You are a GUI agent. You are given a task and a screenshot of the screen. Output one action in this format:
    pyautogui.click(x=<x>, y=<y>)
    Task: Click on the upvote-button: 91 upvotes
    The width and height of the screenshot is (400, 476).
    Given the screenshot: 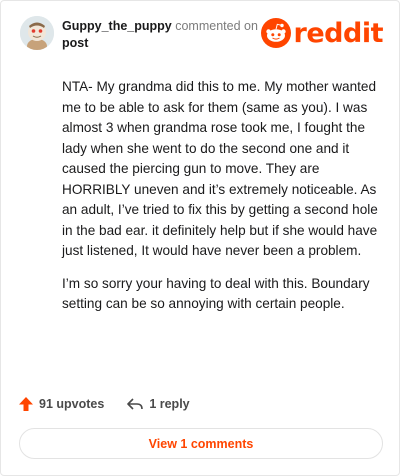 What is the action you would take?
    pyautogui.click(x=61, y=404)
    